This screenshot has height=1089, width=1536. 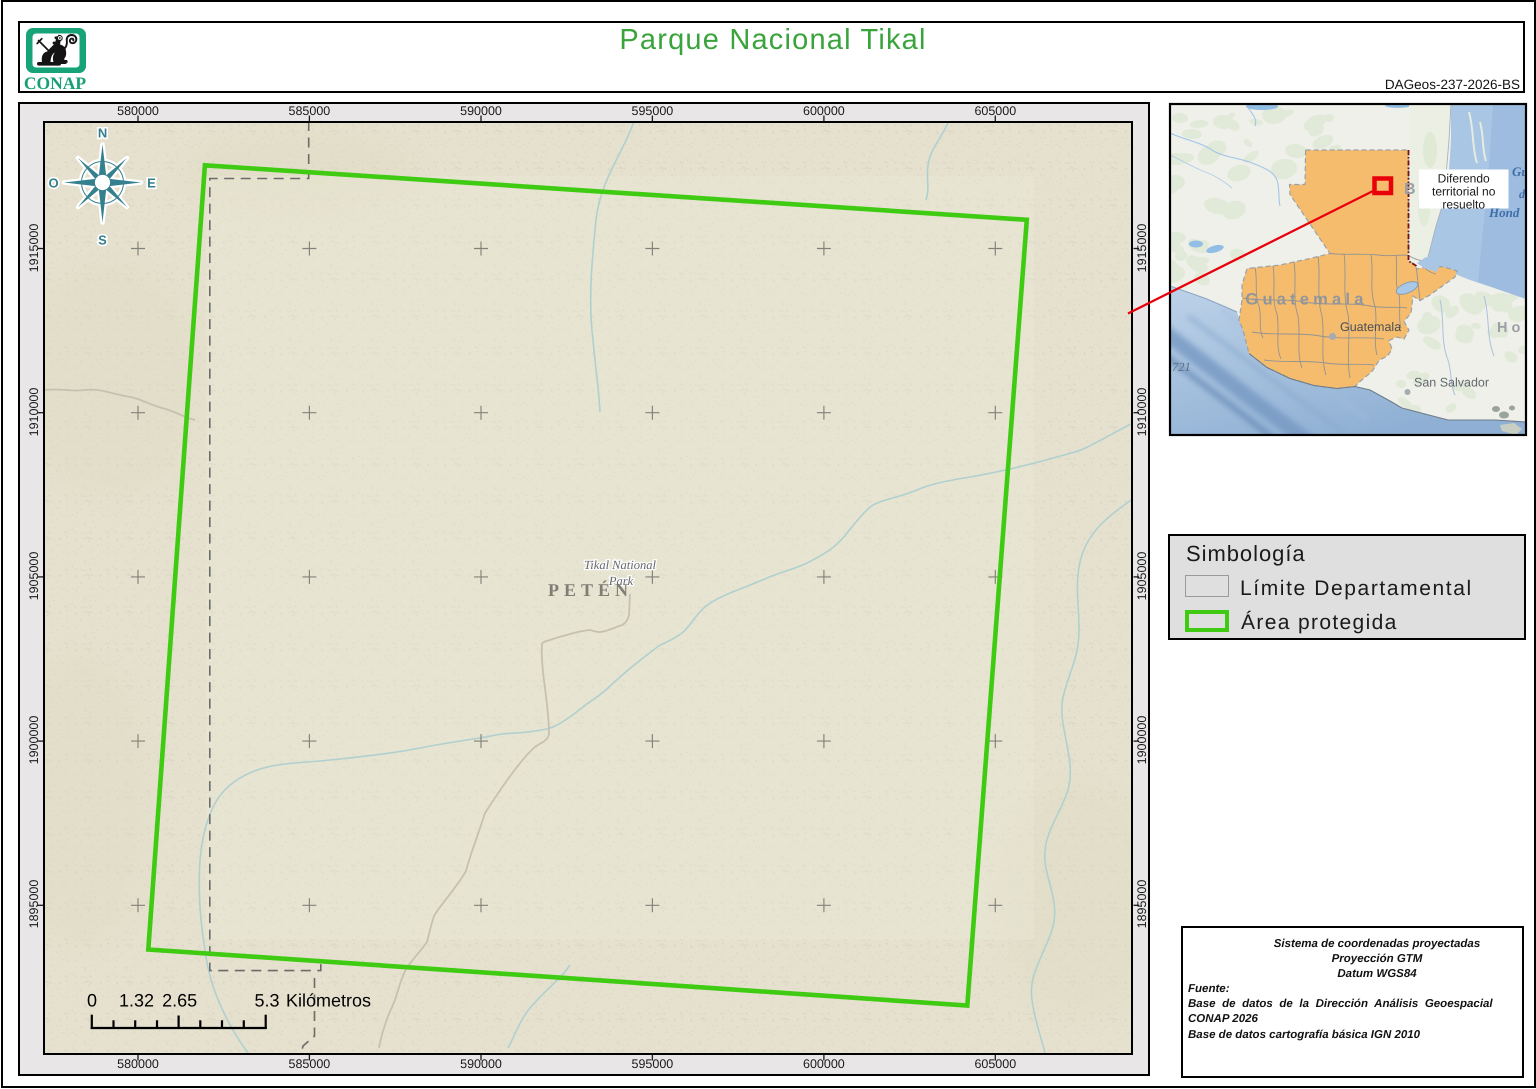 I want to click on svg-text: Diferendo, so click(x=1464, y=179).